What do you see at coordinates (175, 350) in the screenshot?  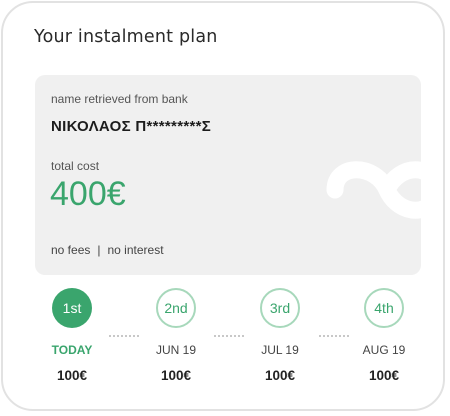 I see `instalment-date-2: JUN 19` at bounding box center [175, 350].